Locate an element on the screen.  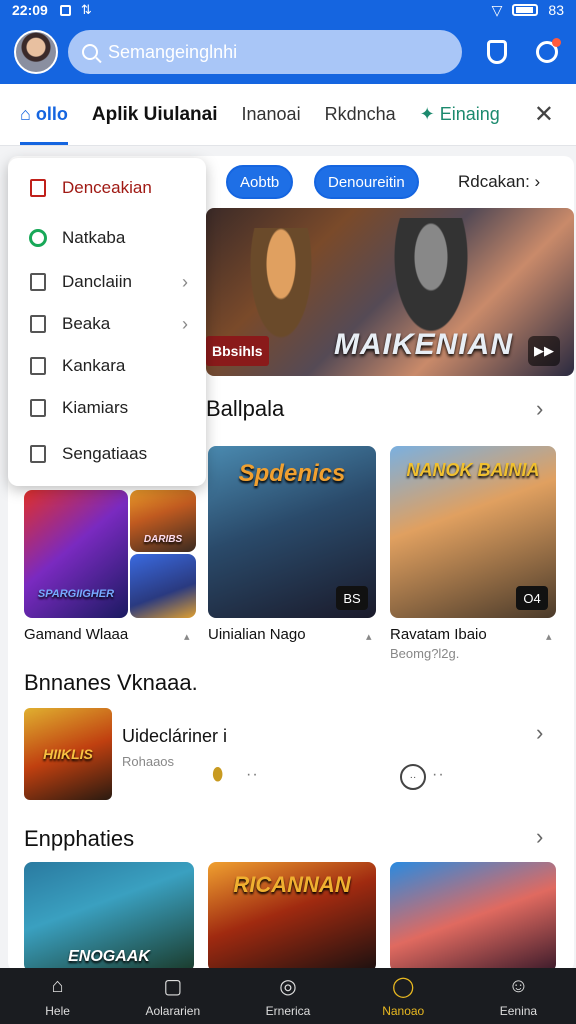
menu-item-3: Danclaiin › is located at coordinates (107, 282).